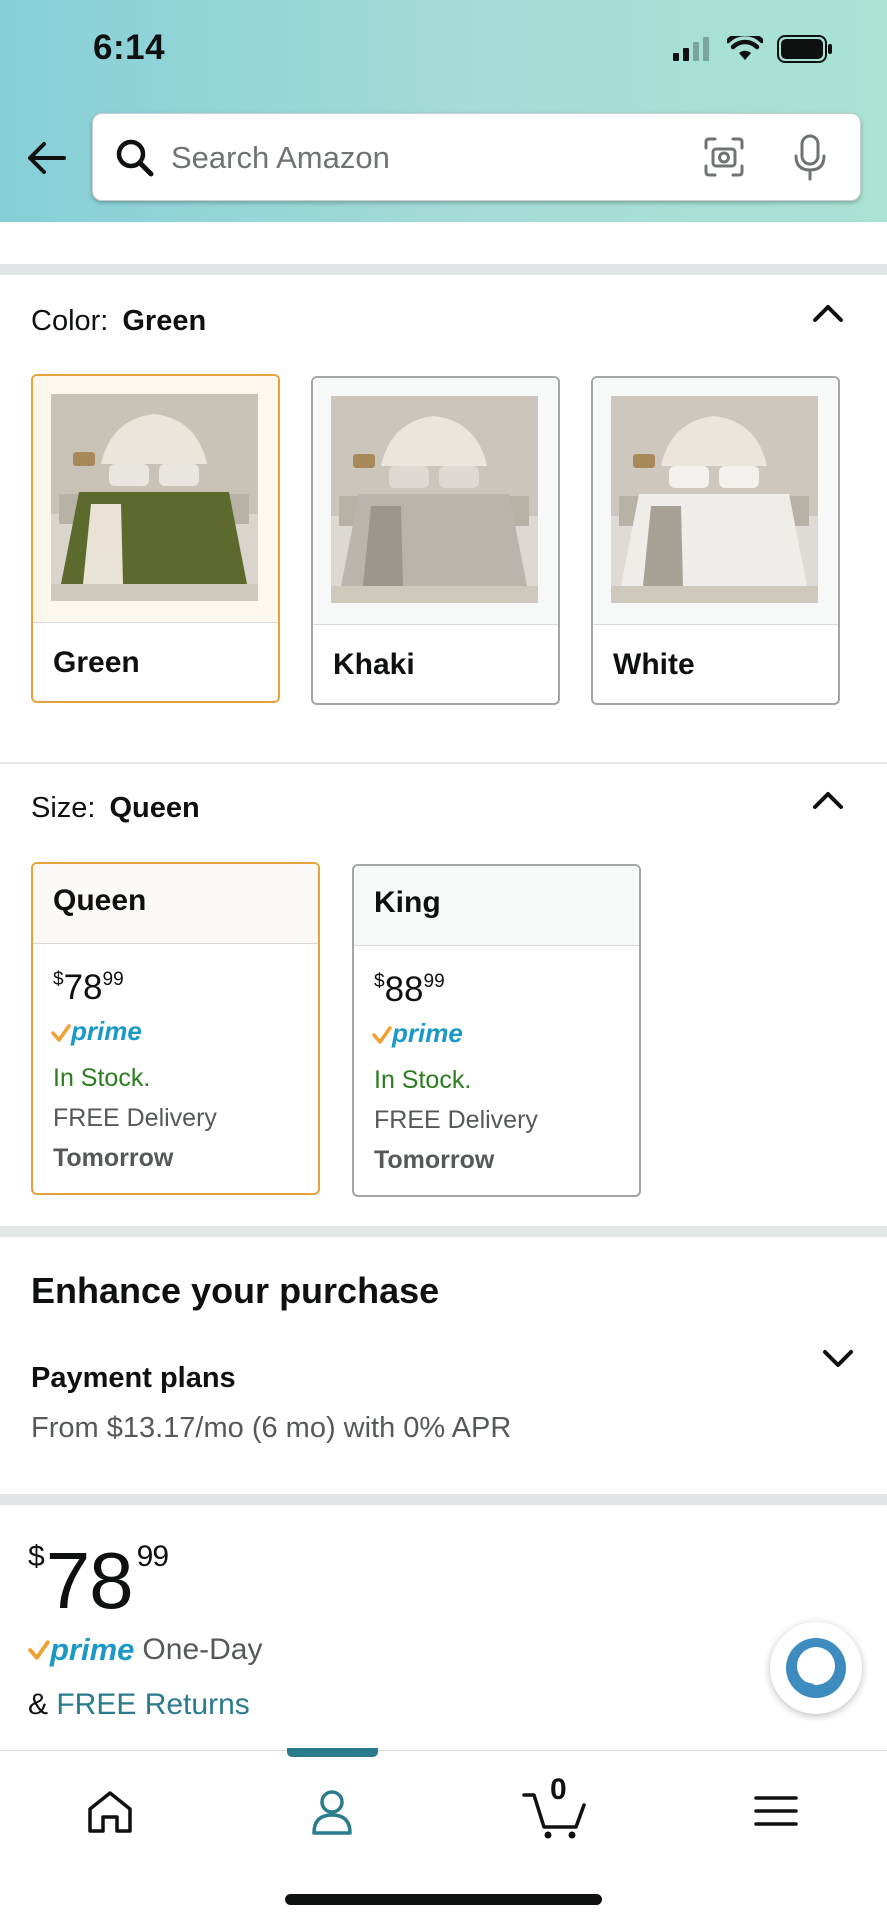 The image size is (887, 1920). I want to click on payment-plans-subtitle: From $13.17/mo (6 mo) with 0% APR, so click(271, 1428).